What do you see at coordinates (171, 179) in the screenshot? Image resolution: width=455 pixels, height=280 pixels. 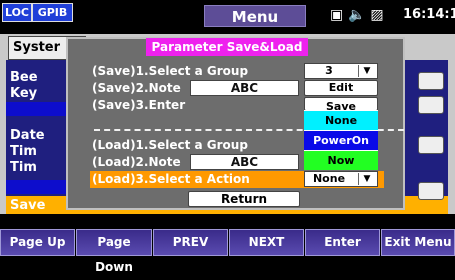 I see `load-action-label: (Load)3.Select a Action` at bounding box center [171, 179].